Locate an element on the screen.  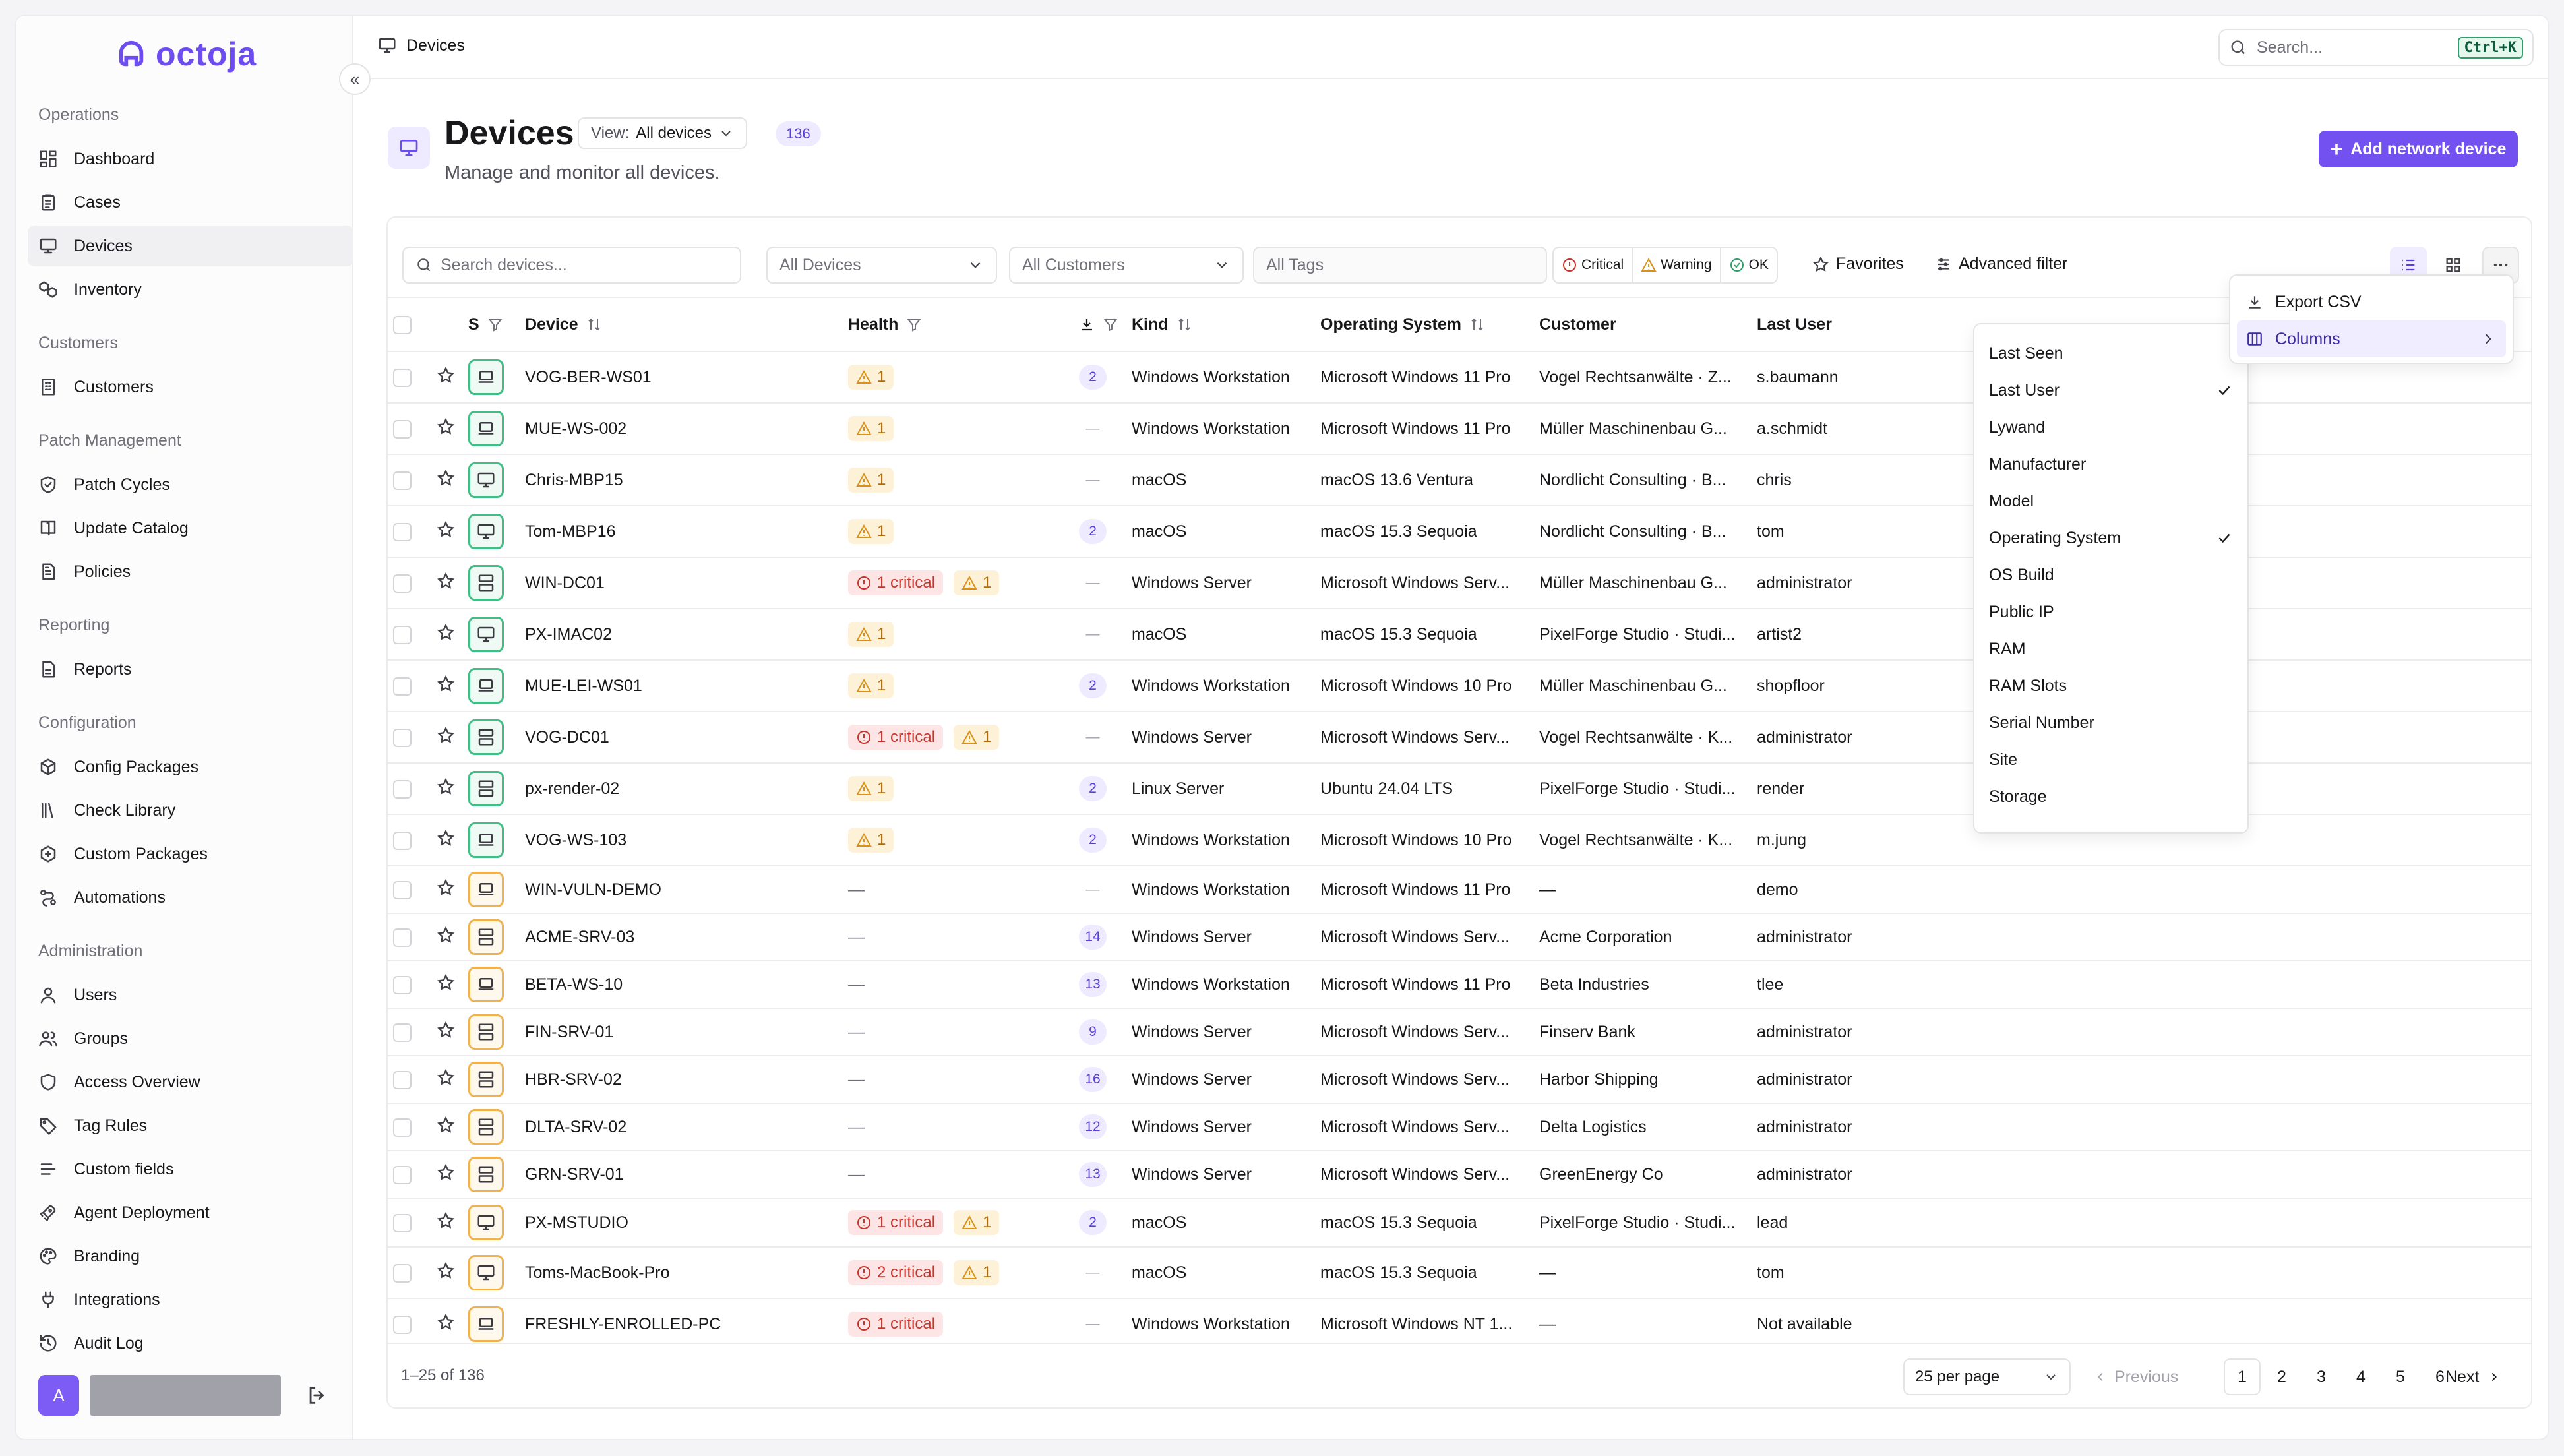
sidebar-item-config-packages: Config Packages is located at coordinates (191, 766).